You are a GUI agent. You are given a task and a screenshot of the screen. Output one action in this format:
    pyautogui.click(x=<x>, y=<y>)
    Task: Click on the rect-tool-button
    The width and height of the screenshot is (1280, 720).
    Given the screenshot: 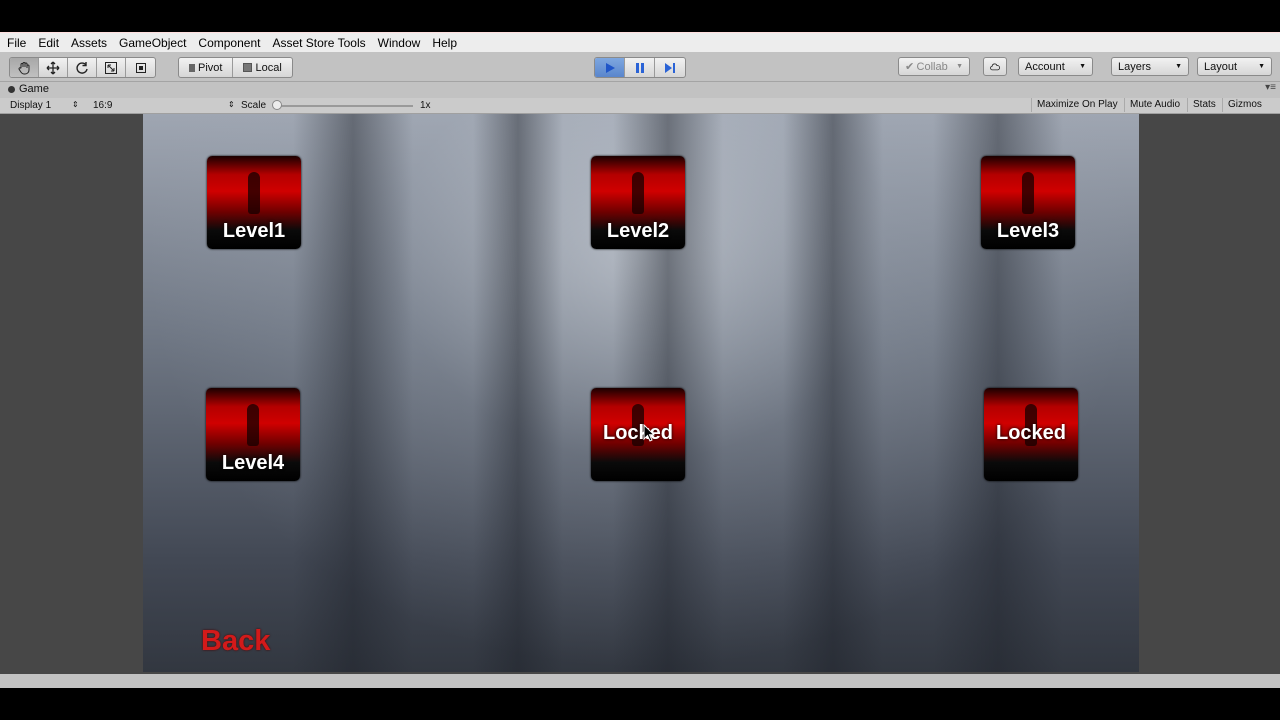 What is the action you would take?
    pyautogui.click(x=140, y=67)
    